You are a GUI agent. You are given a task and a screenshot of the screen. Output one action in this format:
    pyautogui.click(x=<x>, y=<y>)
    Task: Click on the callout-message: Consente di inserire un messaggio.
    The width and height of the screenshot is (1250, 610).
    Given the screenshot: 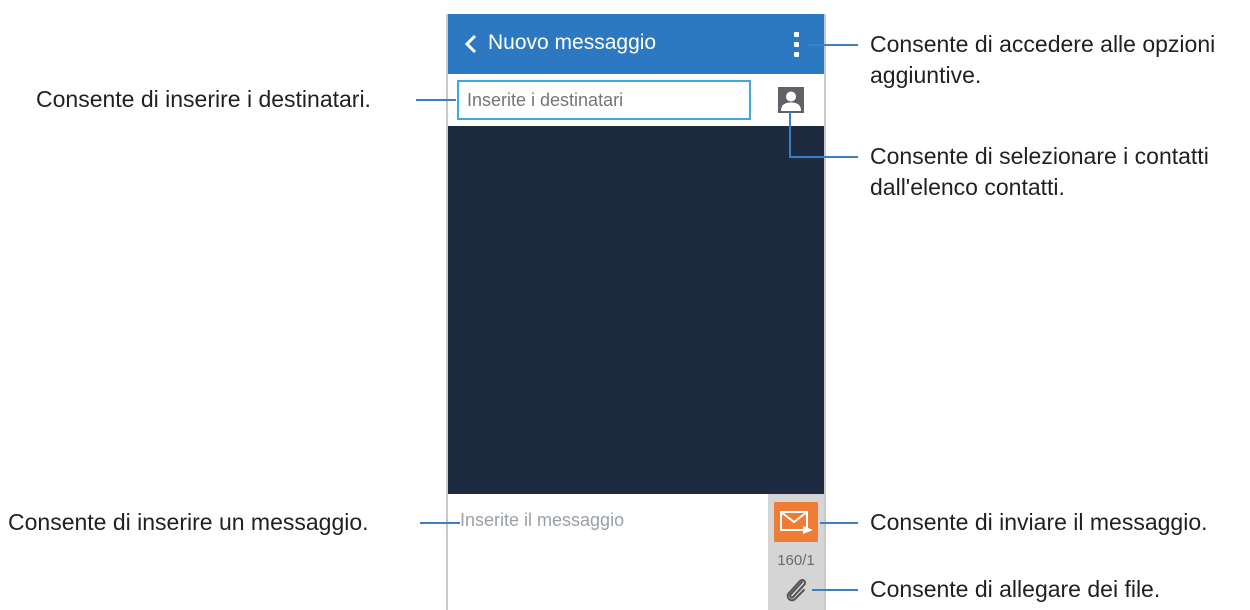 What is the action you would take?
    pyautogui.click(x=188, y=522)
    